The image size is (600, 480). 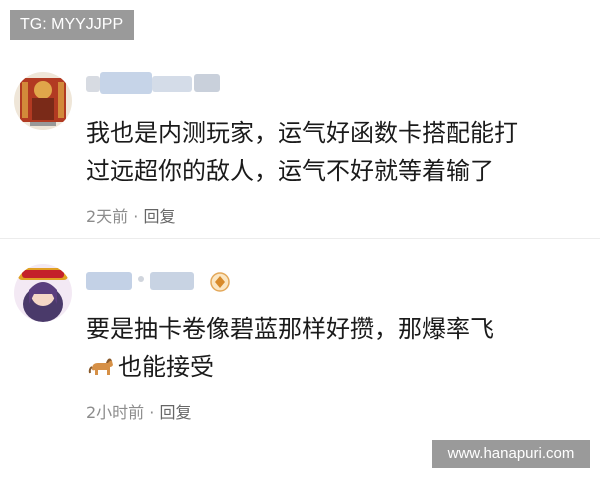 I want to click on divider, so click(x=300, y=238).